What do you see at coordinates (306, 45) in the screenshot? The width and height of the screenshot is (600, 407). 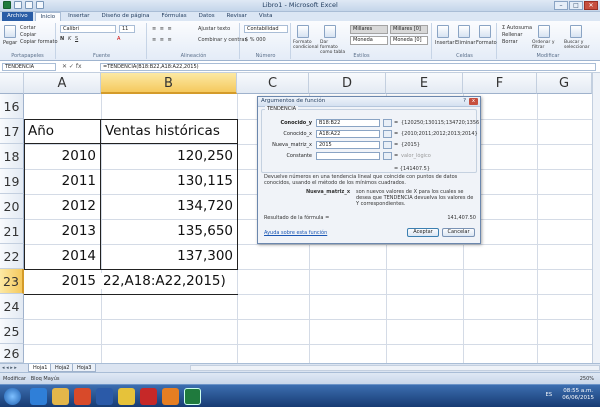 I see `conditional-format-button: Formato condicional` at bounding box center [306, 45].